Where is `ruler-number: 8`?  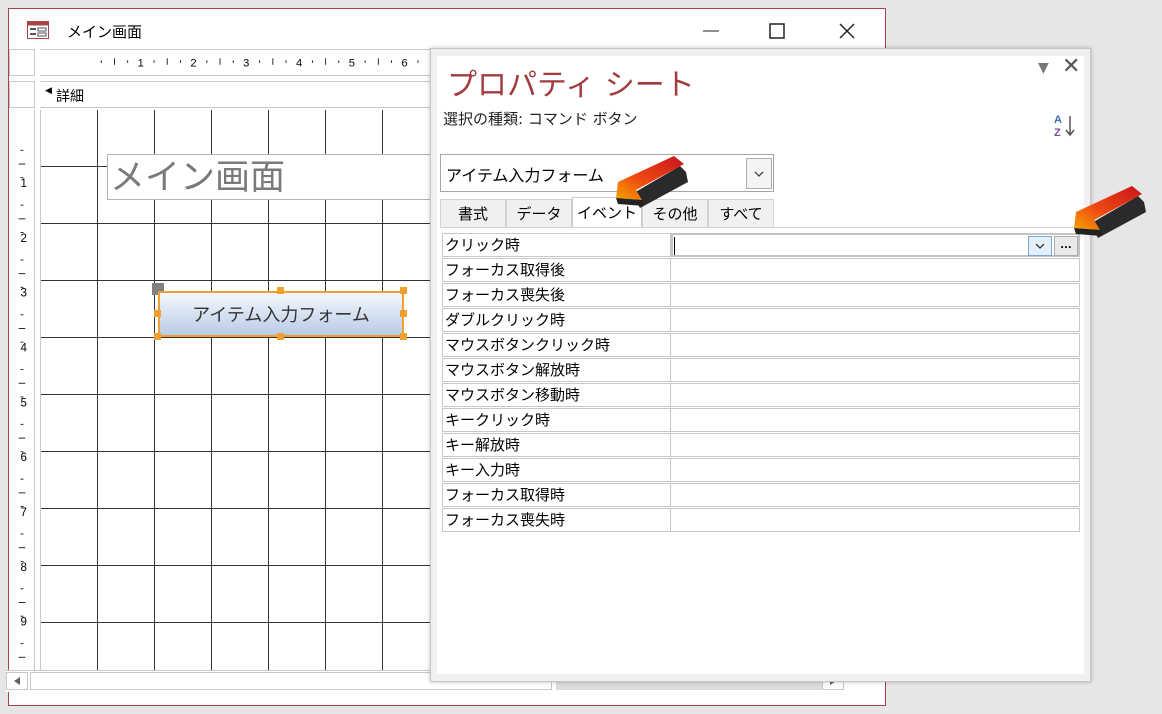 ruler-number: 8 is located at coordinates (24, 568).